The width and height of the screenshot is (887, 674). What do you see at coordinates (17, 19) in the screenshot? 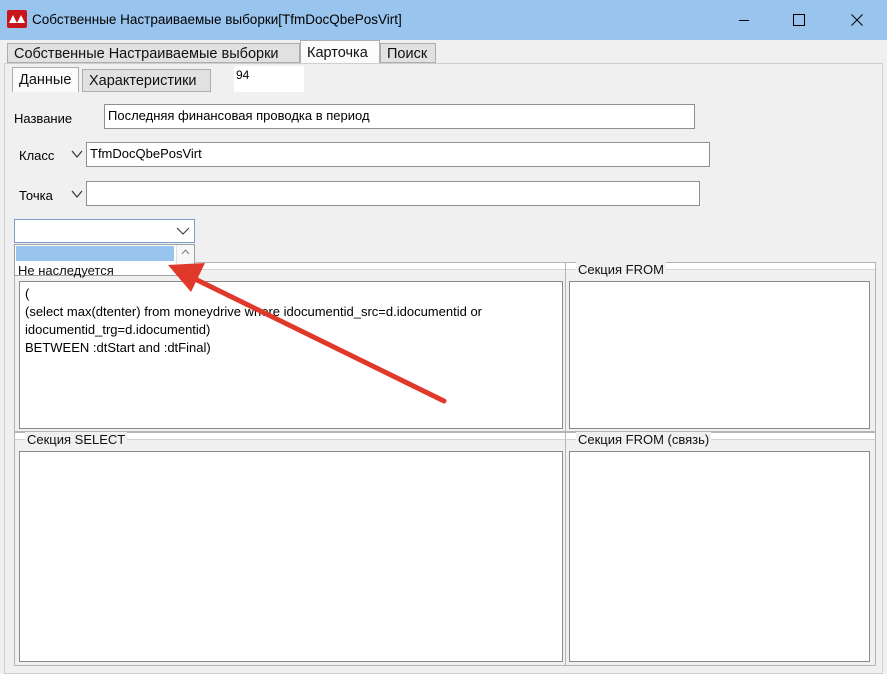
I see `app-logo-icon` at bounding box center [17, 19].